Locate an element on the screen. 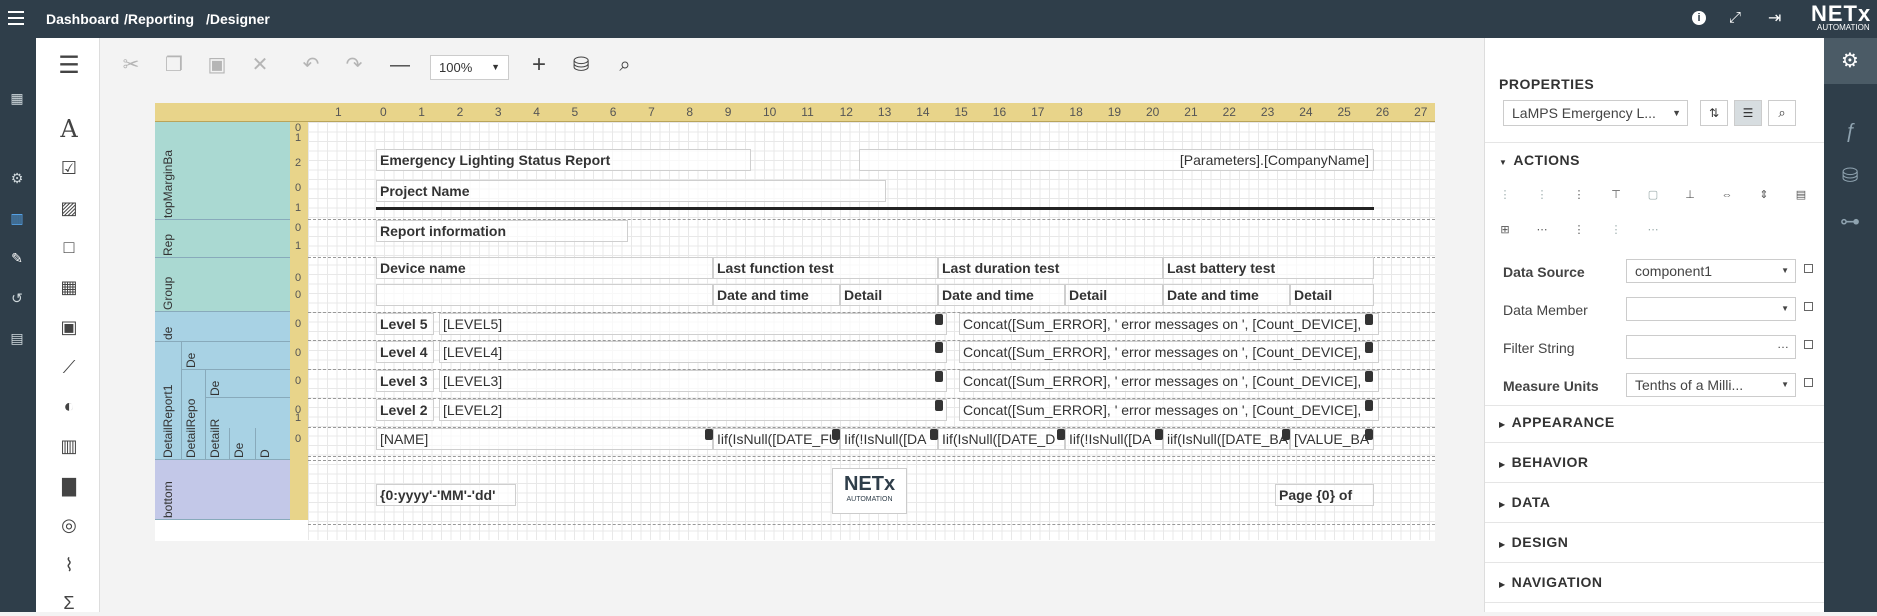  settings-gear-icon: ⚙ is located at coordinates (17, 178).